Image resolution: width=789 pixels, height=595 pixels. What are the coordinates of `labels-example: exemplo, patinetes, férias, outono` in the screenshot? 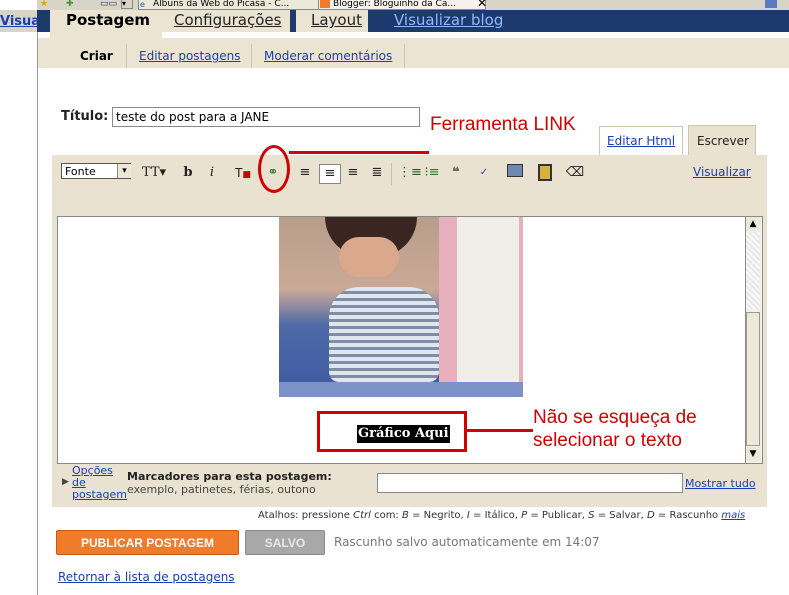 It's located at (221, 489).